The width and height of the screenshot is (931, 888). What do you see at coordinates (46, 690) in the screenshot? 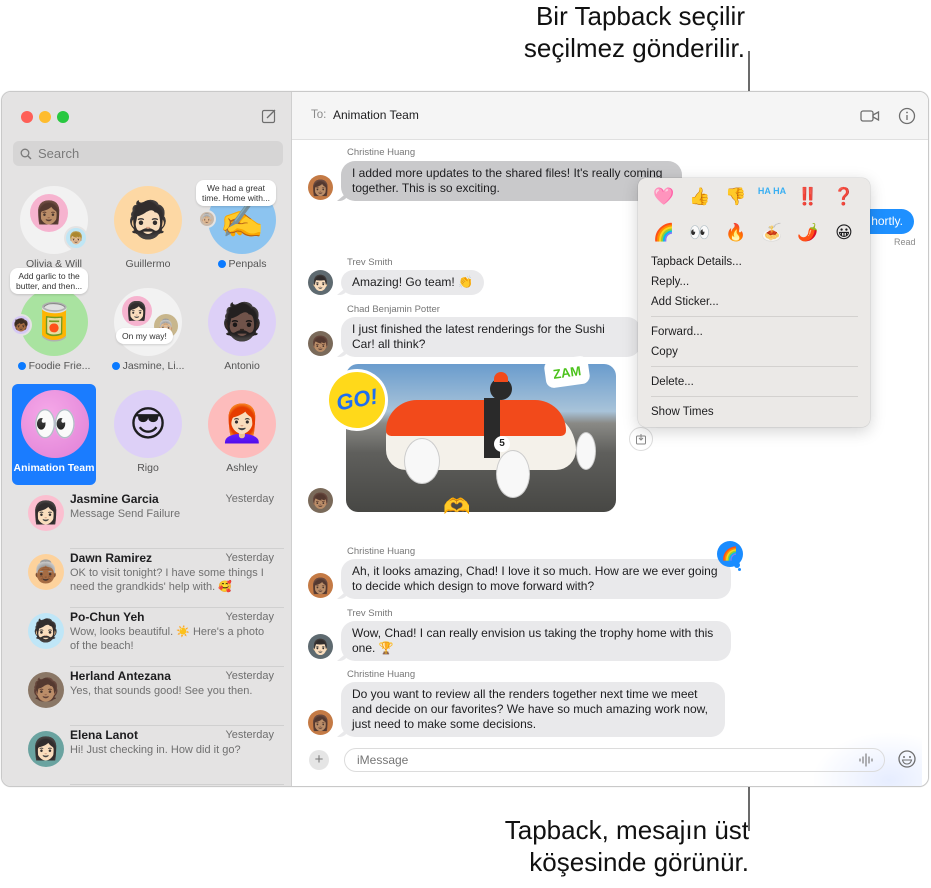
I see `avatar: 🧑🏽` at bounding box center [46, 690].